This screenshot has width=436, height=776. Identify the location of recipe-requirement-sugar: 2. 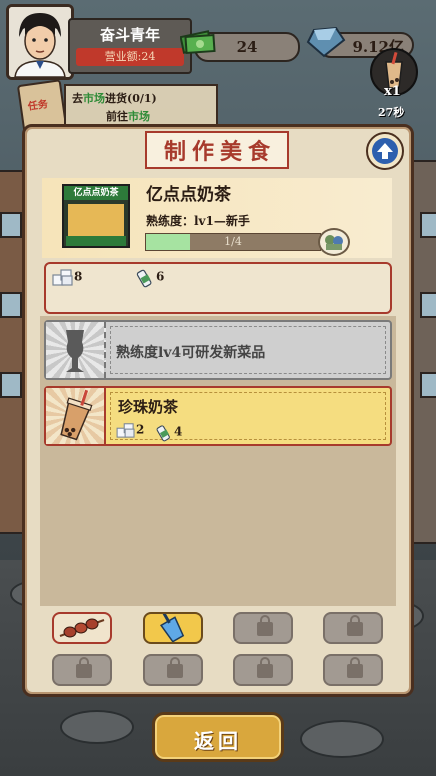
(130, 430).